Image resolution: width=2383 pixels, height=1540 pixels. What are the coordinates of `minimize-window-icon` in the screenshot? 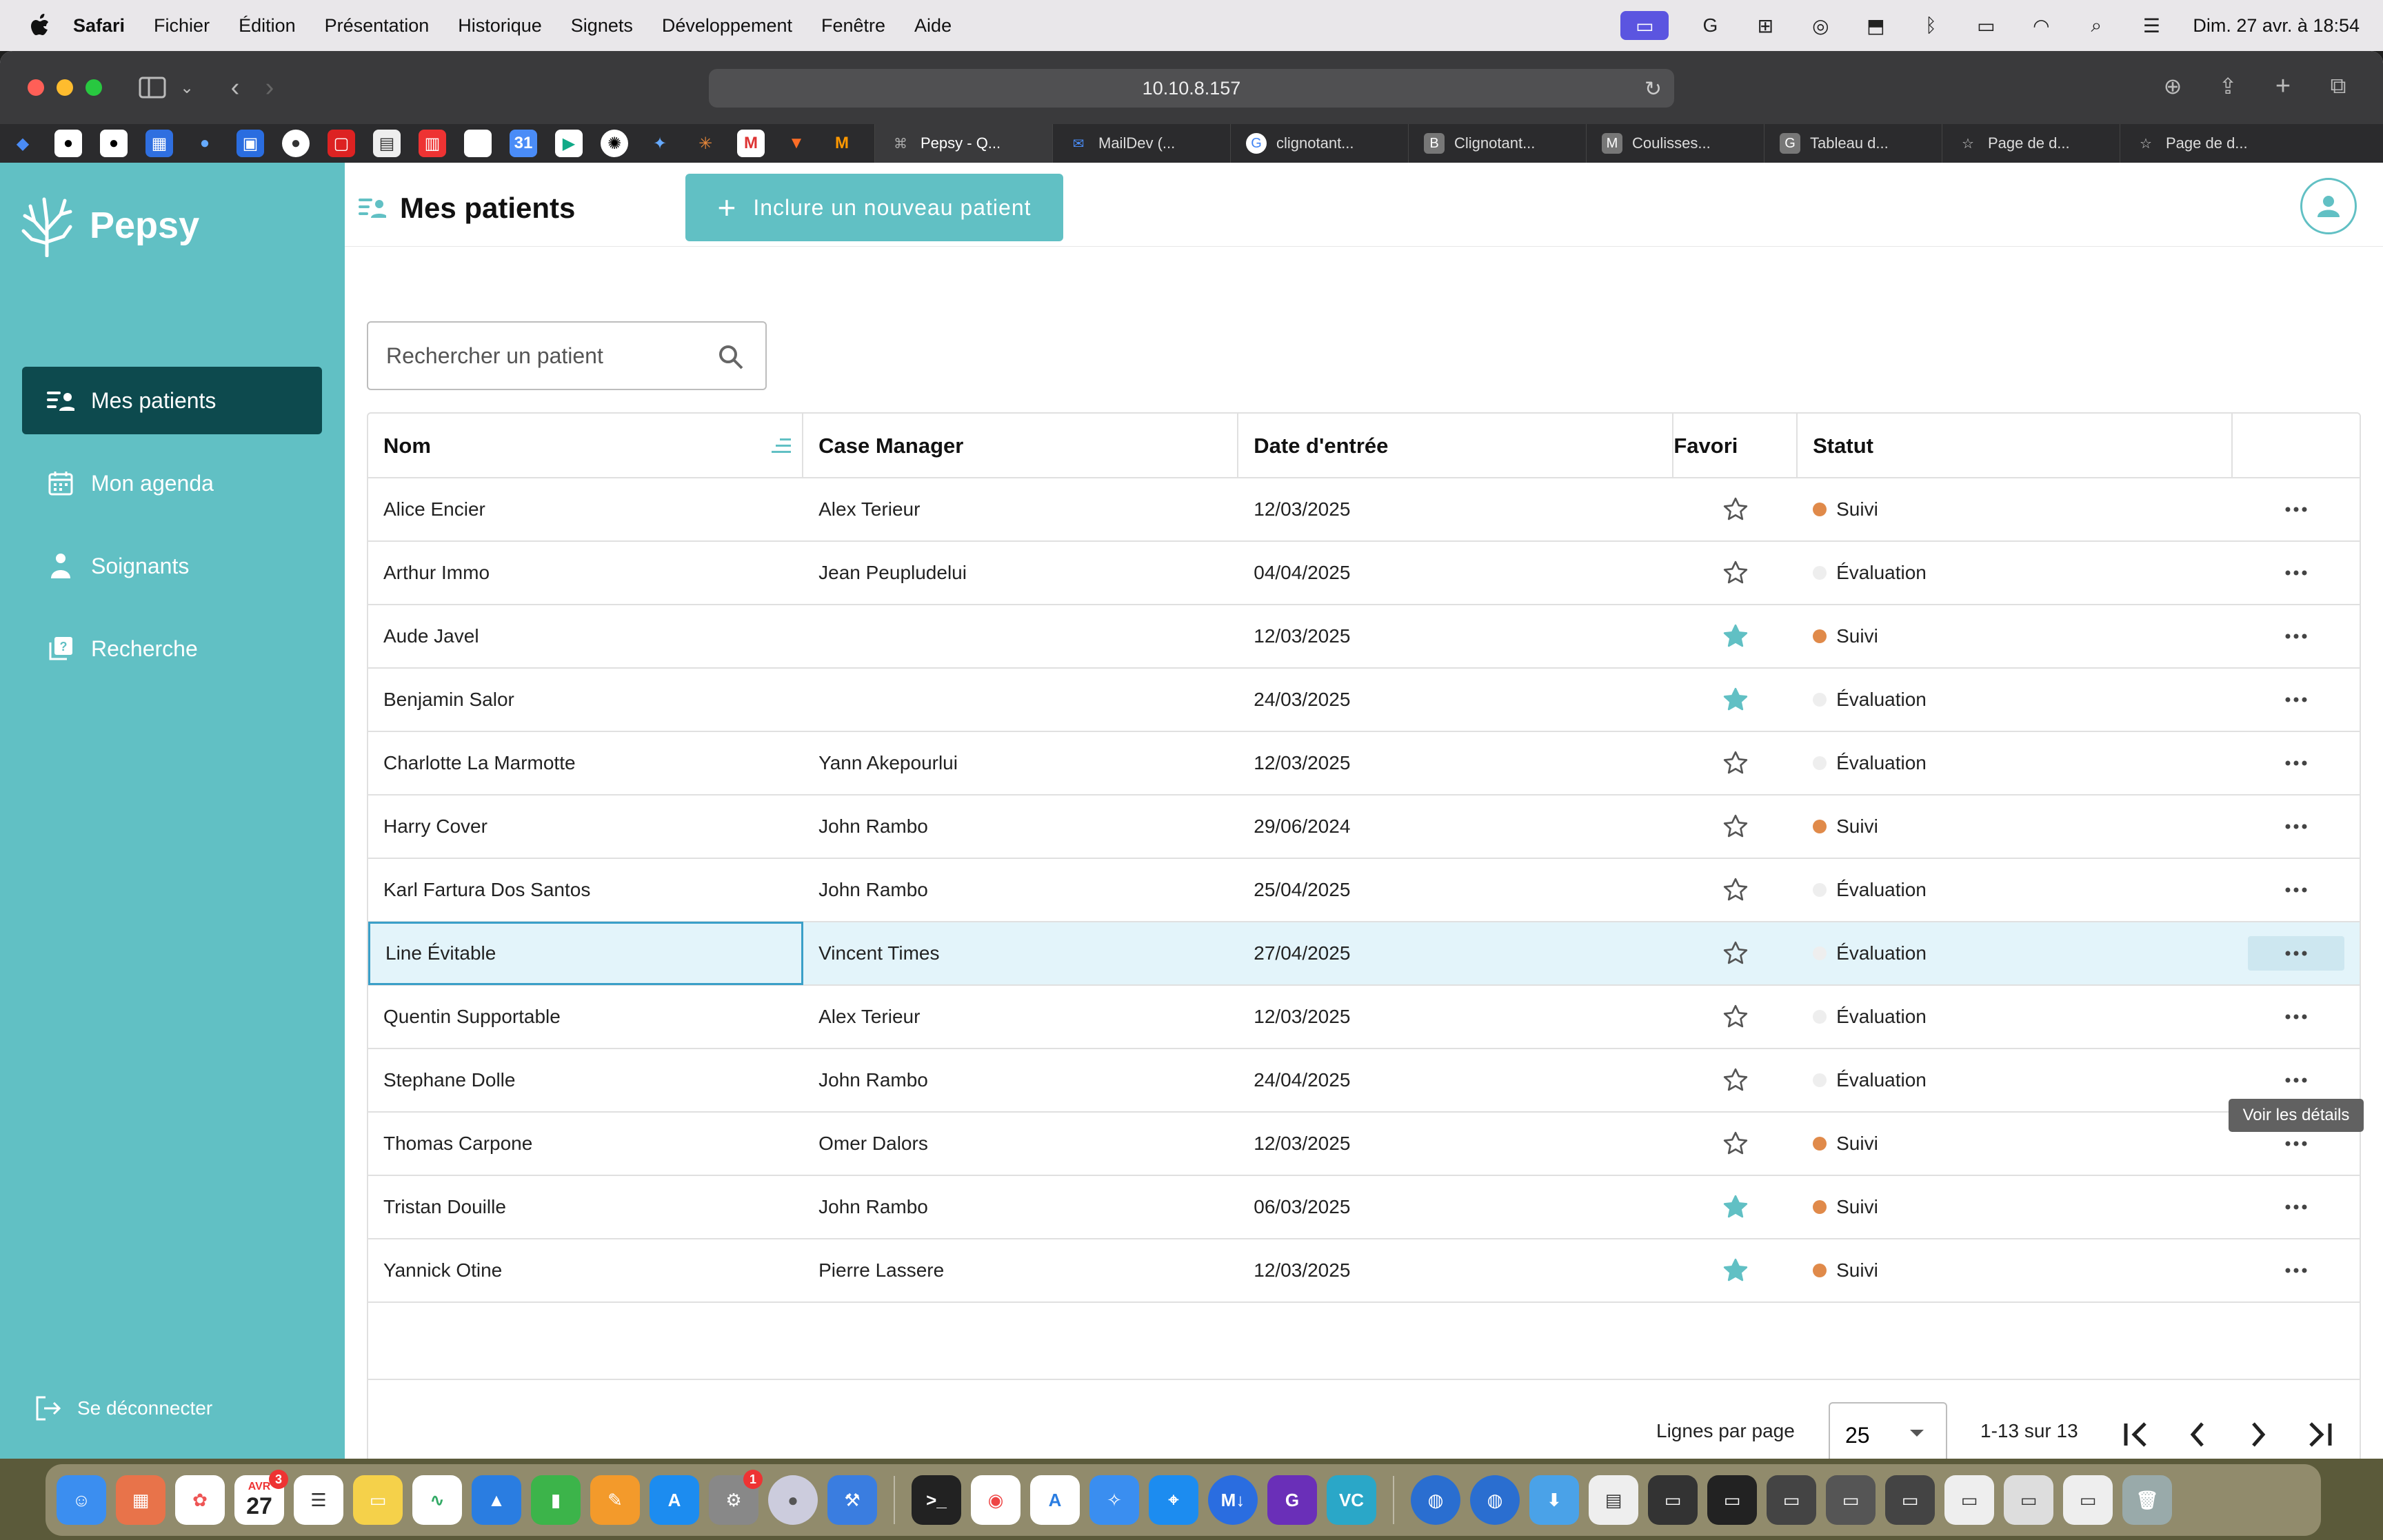 It's located at (65, 88).